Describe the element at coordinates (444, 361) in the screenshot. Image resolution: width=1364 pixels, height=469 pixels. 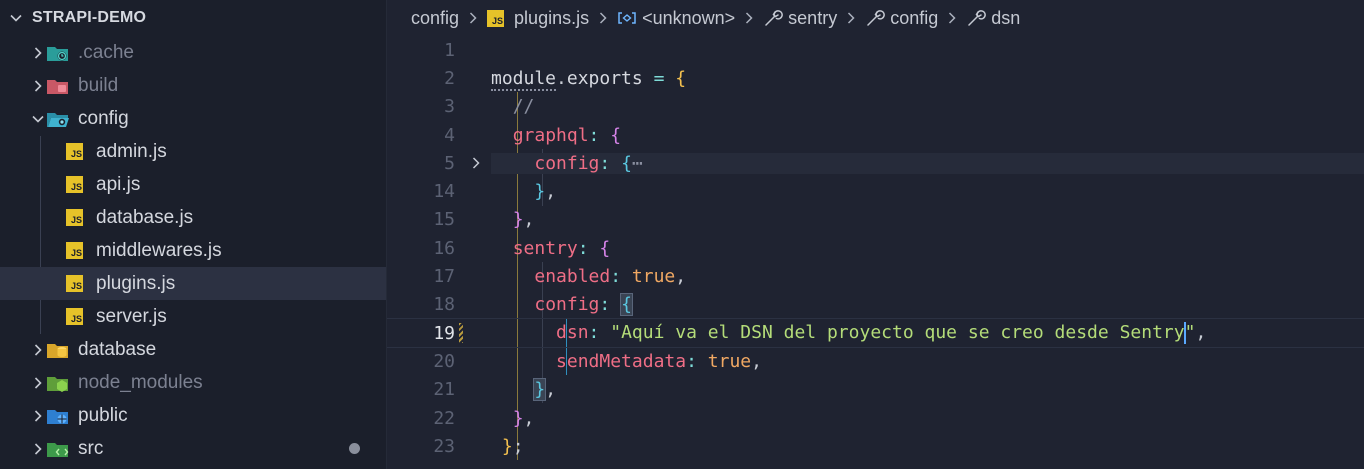
I see `line-number: 20` at that location.